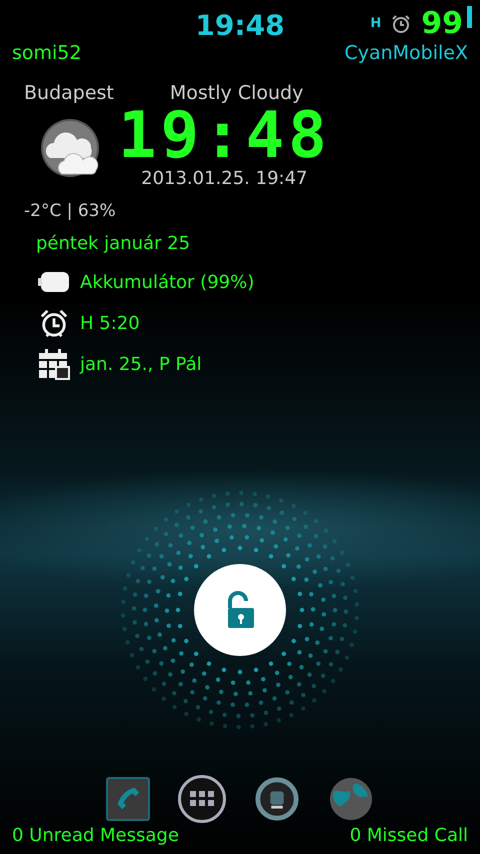 The width and height of the screenshot is (480, 854). What do you see at coordinates (409, 835) in the screenshot?
I see `missed-calls: 0 Missed Call` at bounding box center [409, 835].